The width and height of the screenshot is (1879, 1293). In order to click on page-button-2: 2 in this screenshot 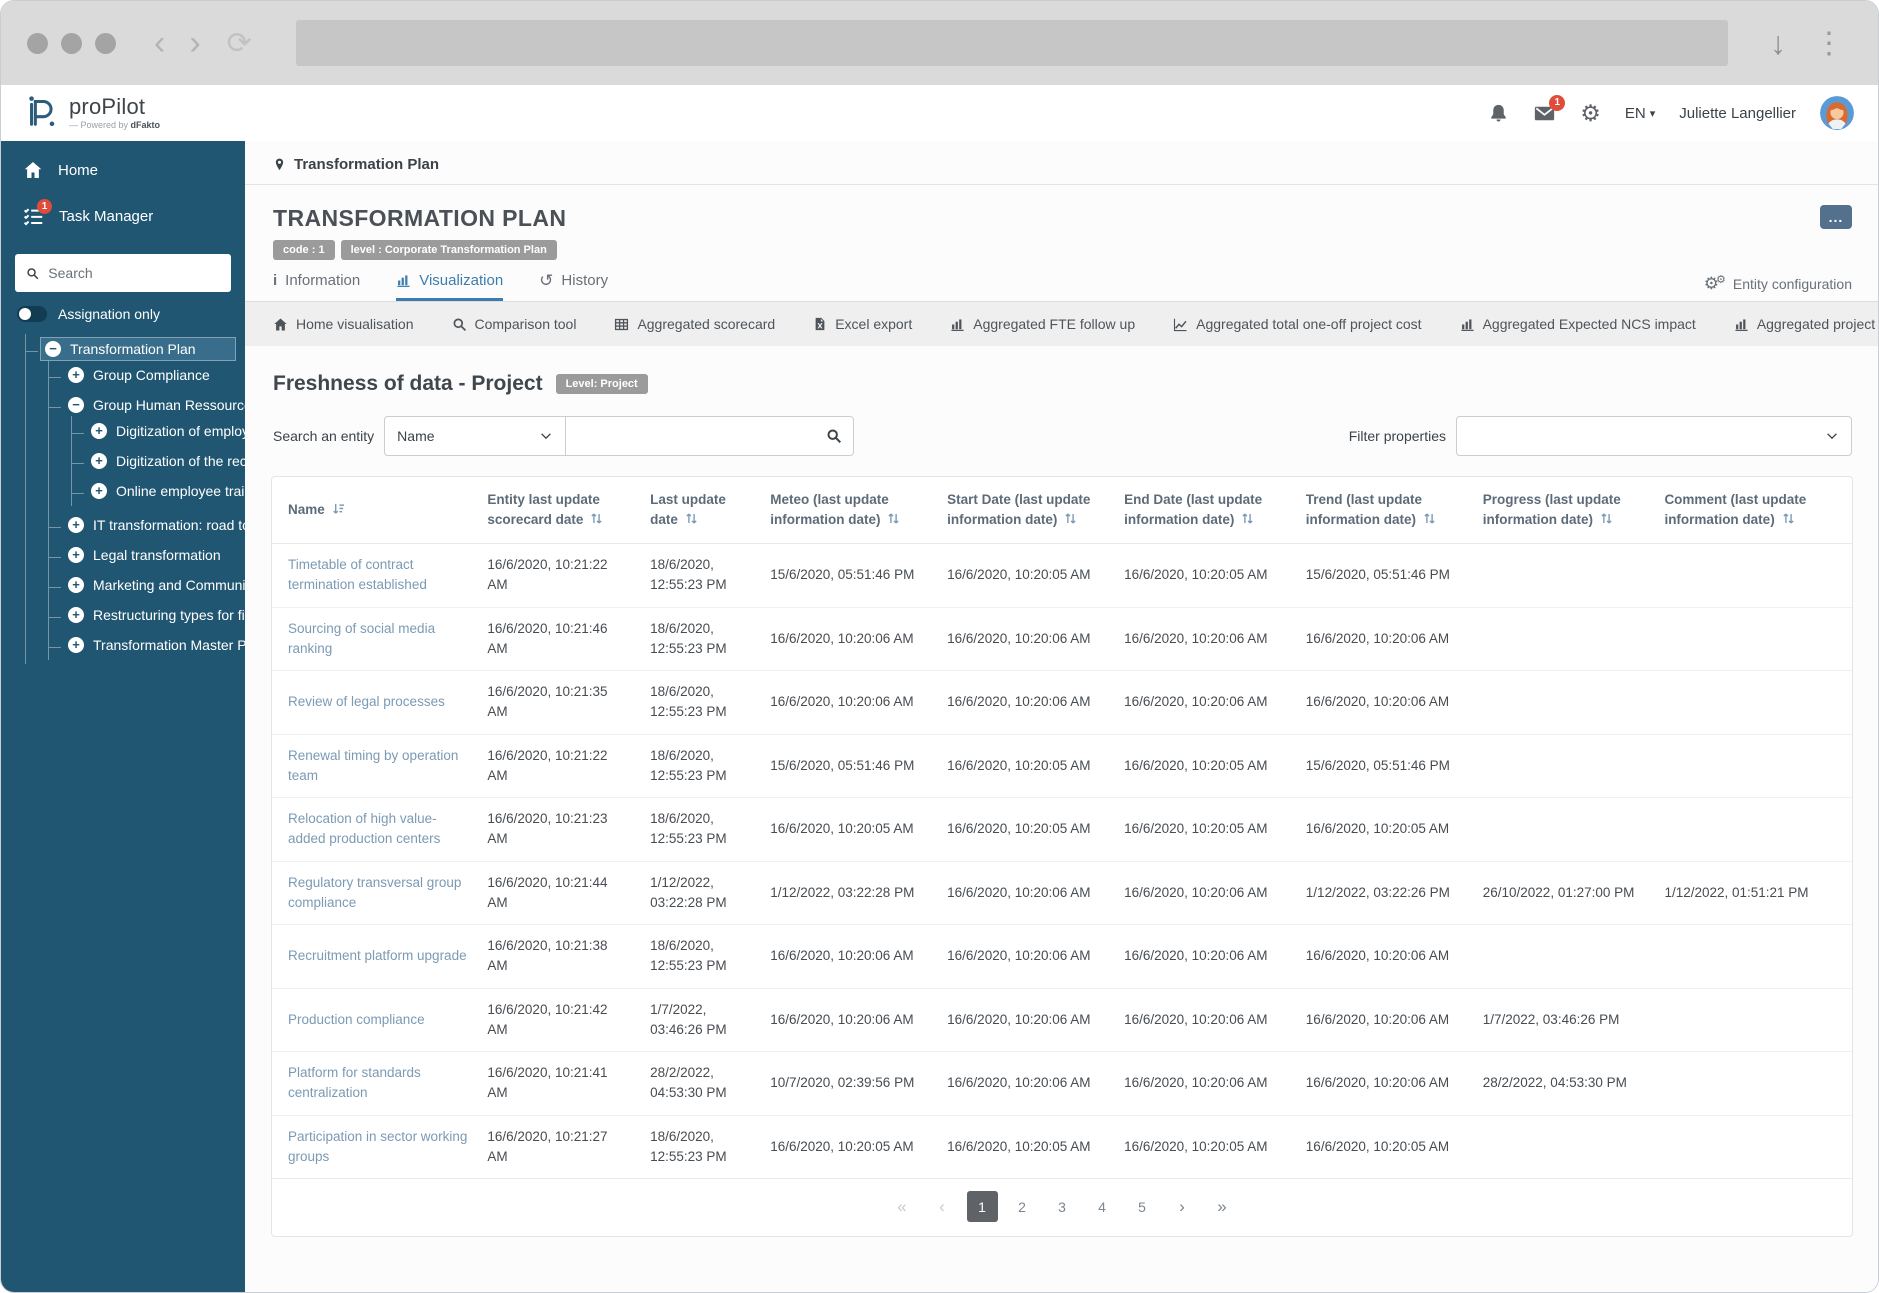, I will do `click(1022, 1206)`.